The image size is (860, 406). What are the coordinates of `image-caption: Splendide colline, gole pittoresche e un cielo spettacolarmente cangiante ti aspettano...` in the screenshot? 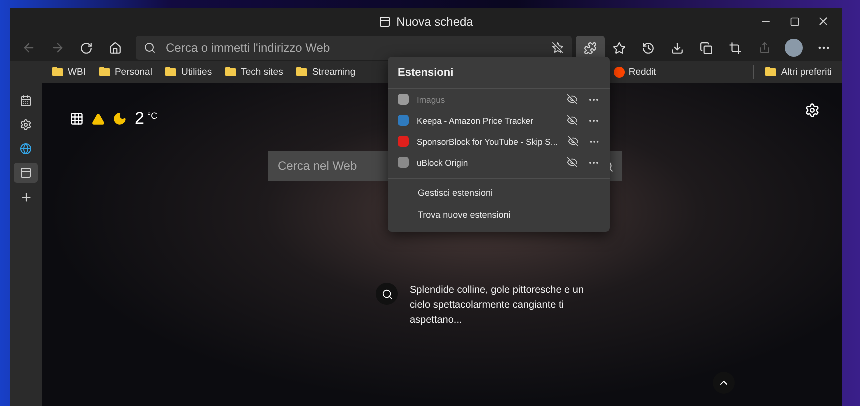 It's located at (498, 306).